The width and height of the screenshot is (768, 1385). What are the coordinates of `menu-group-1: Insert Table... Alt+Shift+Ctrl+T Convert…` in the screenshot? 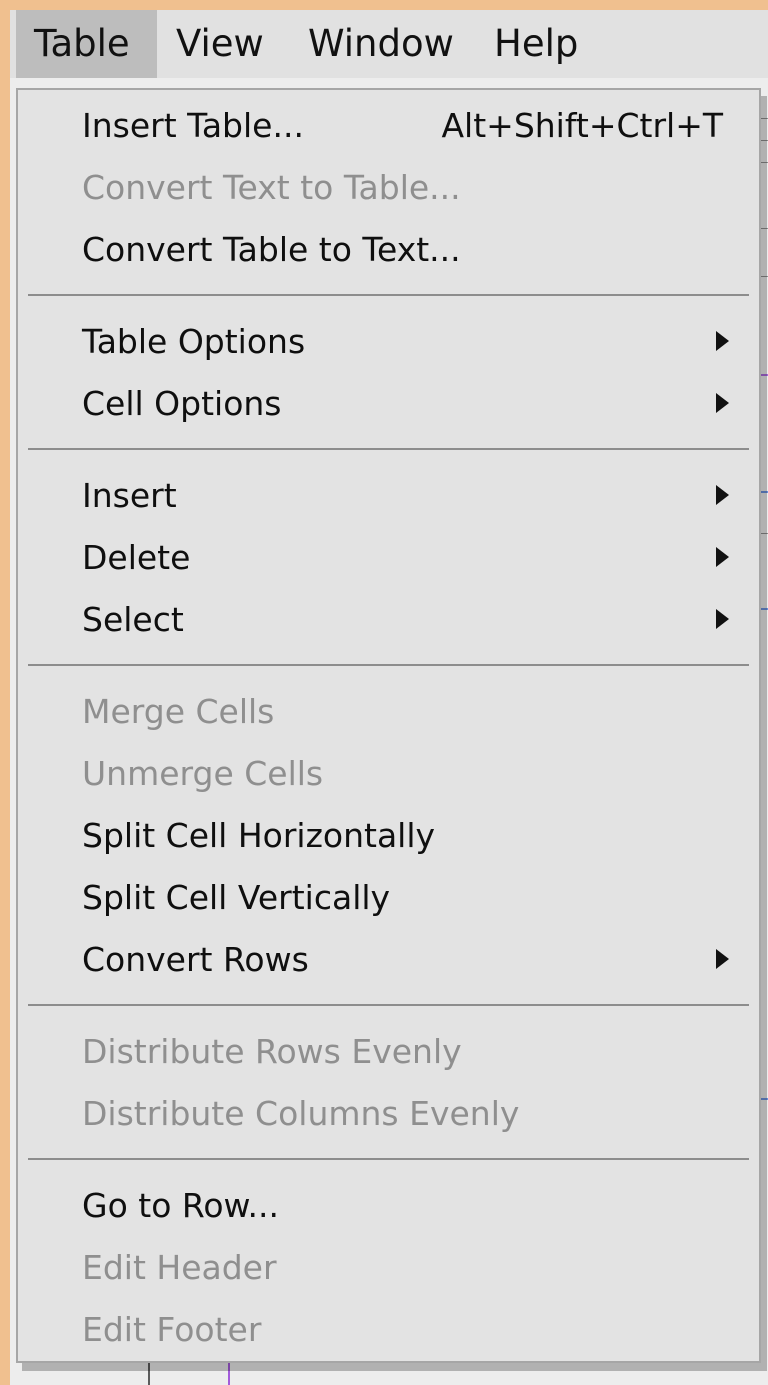 It's located at (388, 185).